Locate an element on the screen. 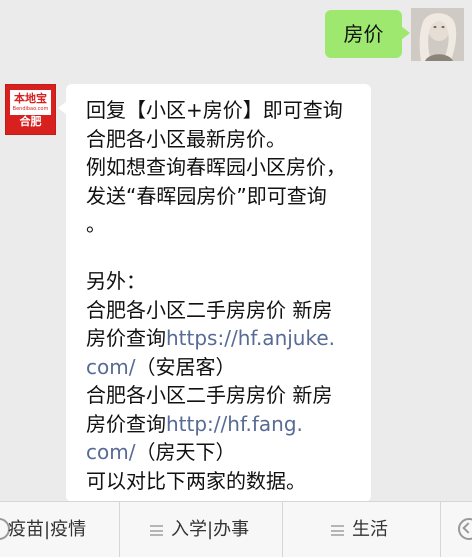 This screenshot has height=557, width=472. message-text: （安居客） is located at coordinates (185, 366).